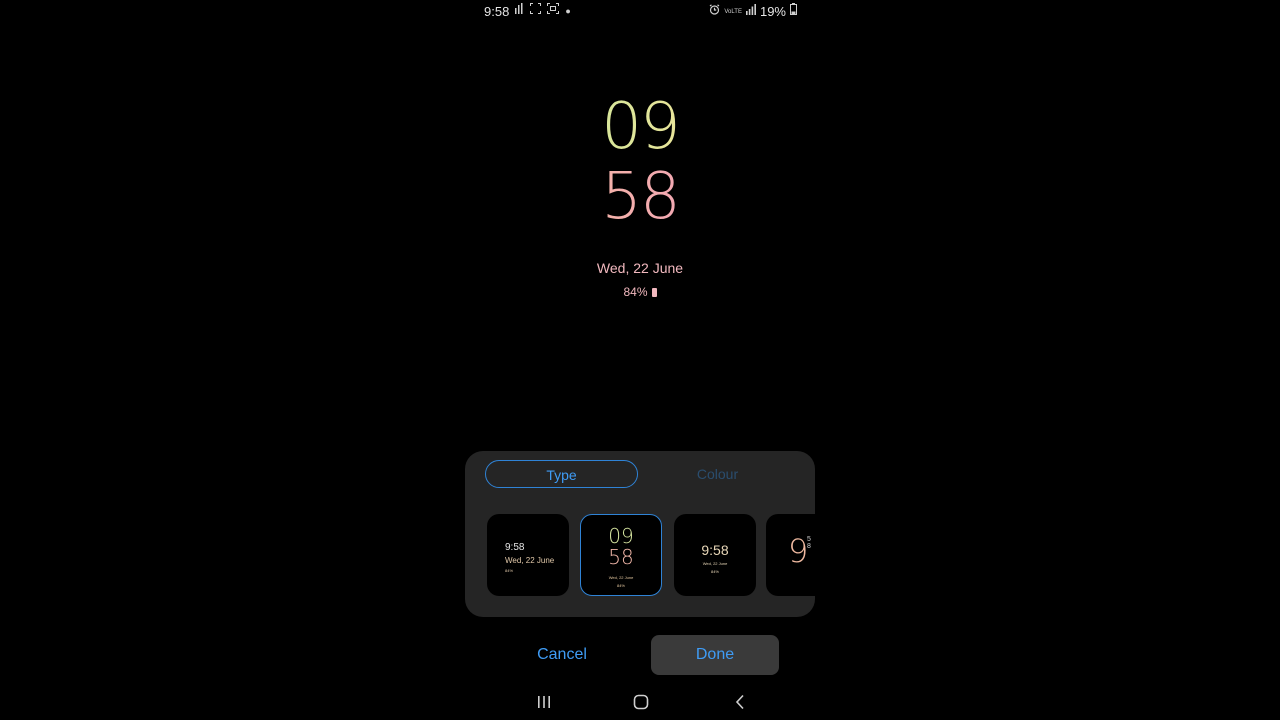  I want to click on recent-apps-icon, so click(544, 702).